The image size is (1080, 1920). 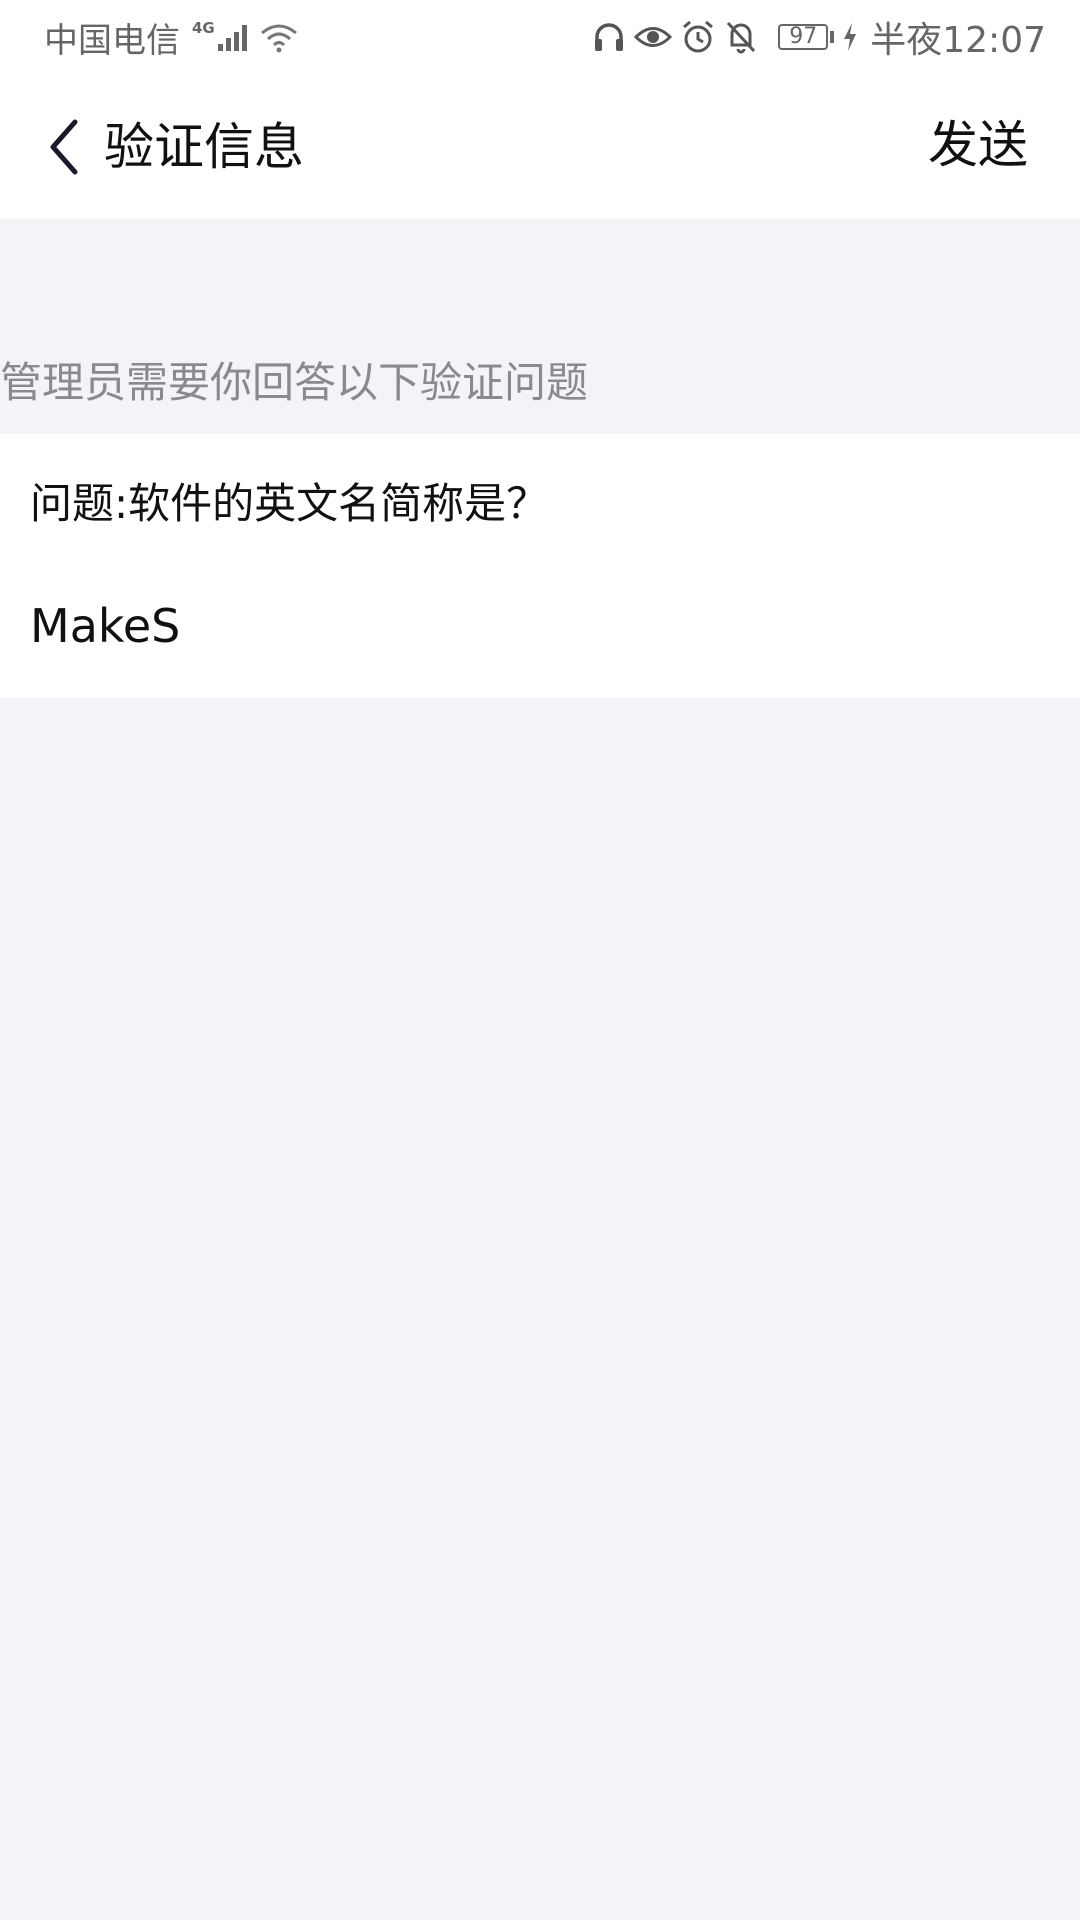 I want to click on carrier-name: 中国电信, so click(x=112, y=40).